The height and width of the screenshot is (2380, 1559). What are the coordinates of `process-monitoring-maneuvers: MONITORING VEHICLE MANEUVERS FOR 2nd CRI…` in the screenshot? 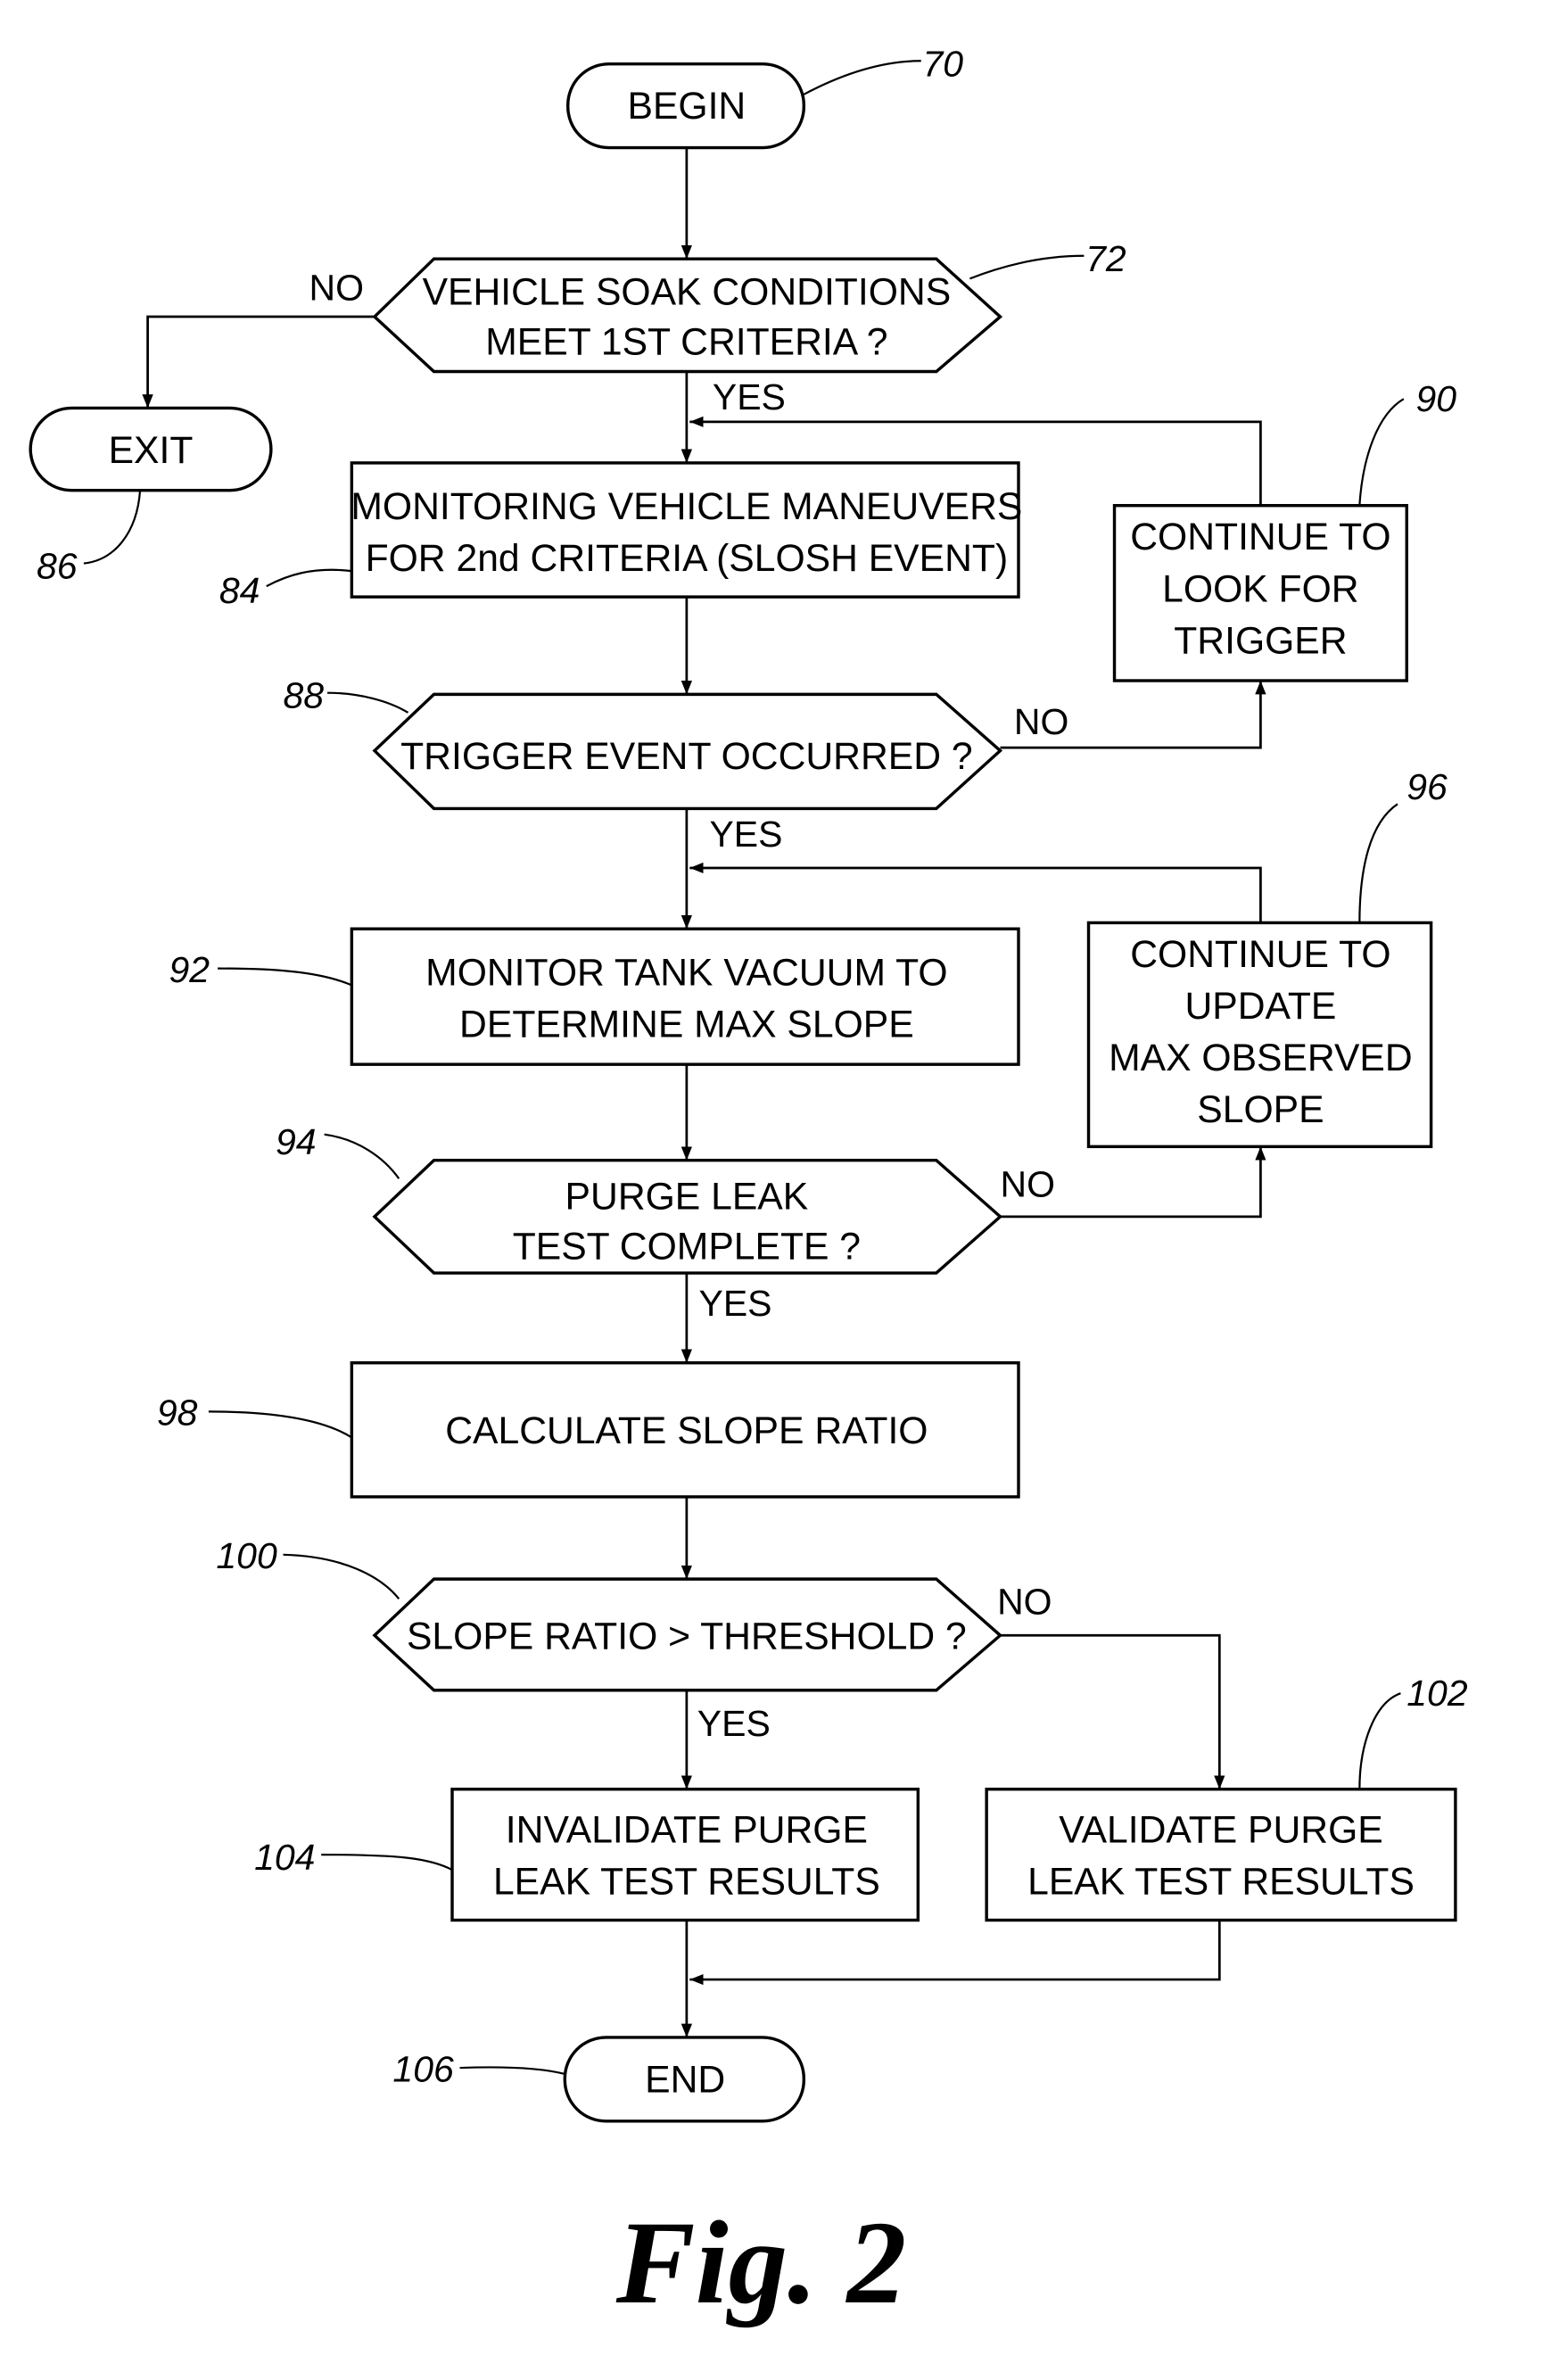 It's located at (686, 530).